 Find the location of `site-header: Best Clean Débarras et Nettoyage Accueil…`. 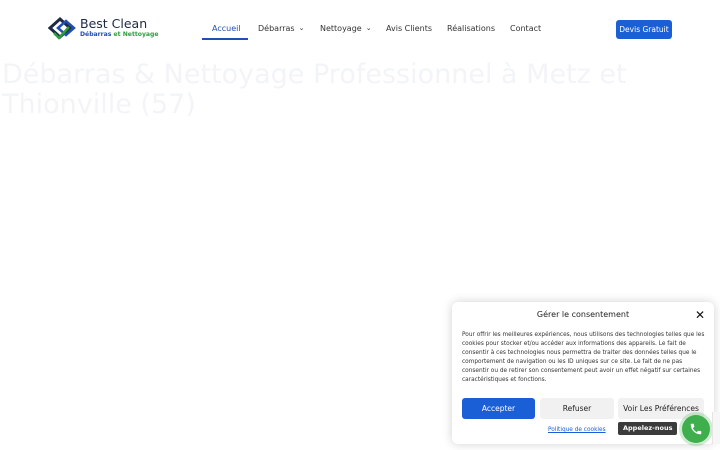

site-header: Best Clean Débarras et Nettoyage Accueil… is located at coordinates (360, 29).